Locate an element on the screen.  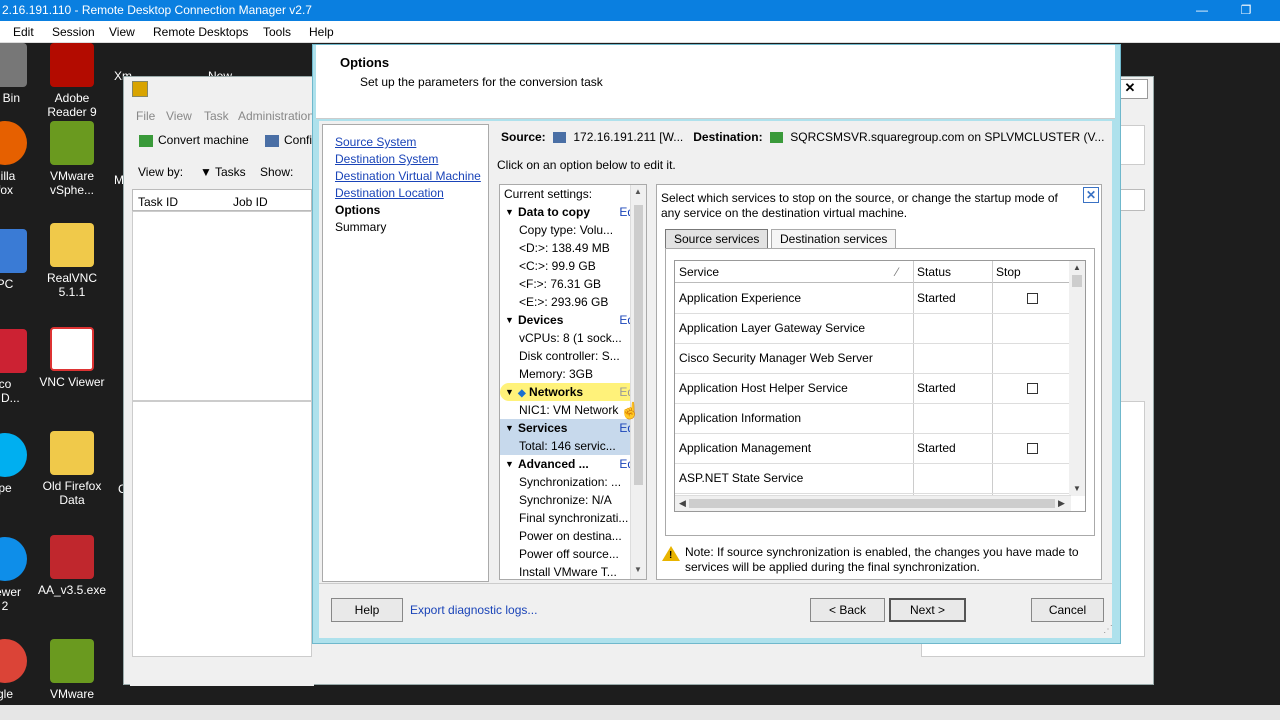
setting-item: Memory: 3GB is located at coordinates (556, 374).